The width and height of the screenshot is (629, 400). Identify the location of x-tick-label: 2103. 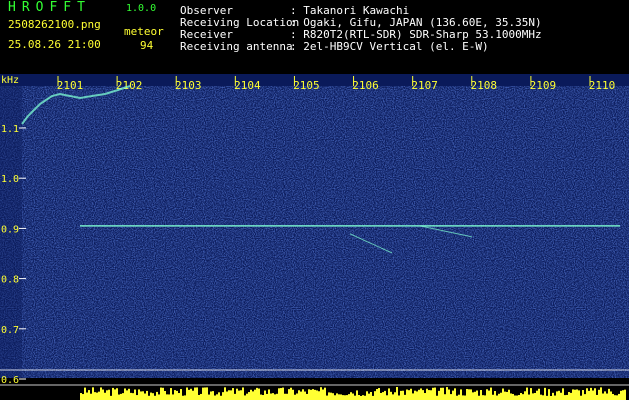
(188, 85).